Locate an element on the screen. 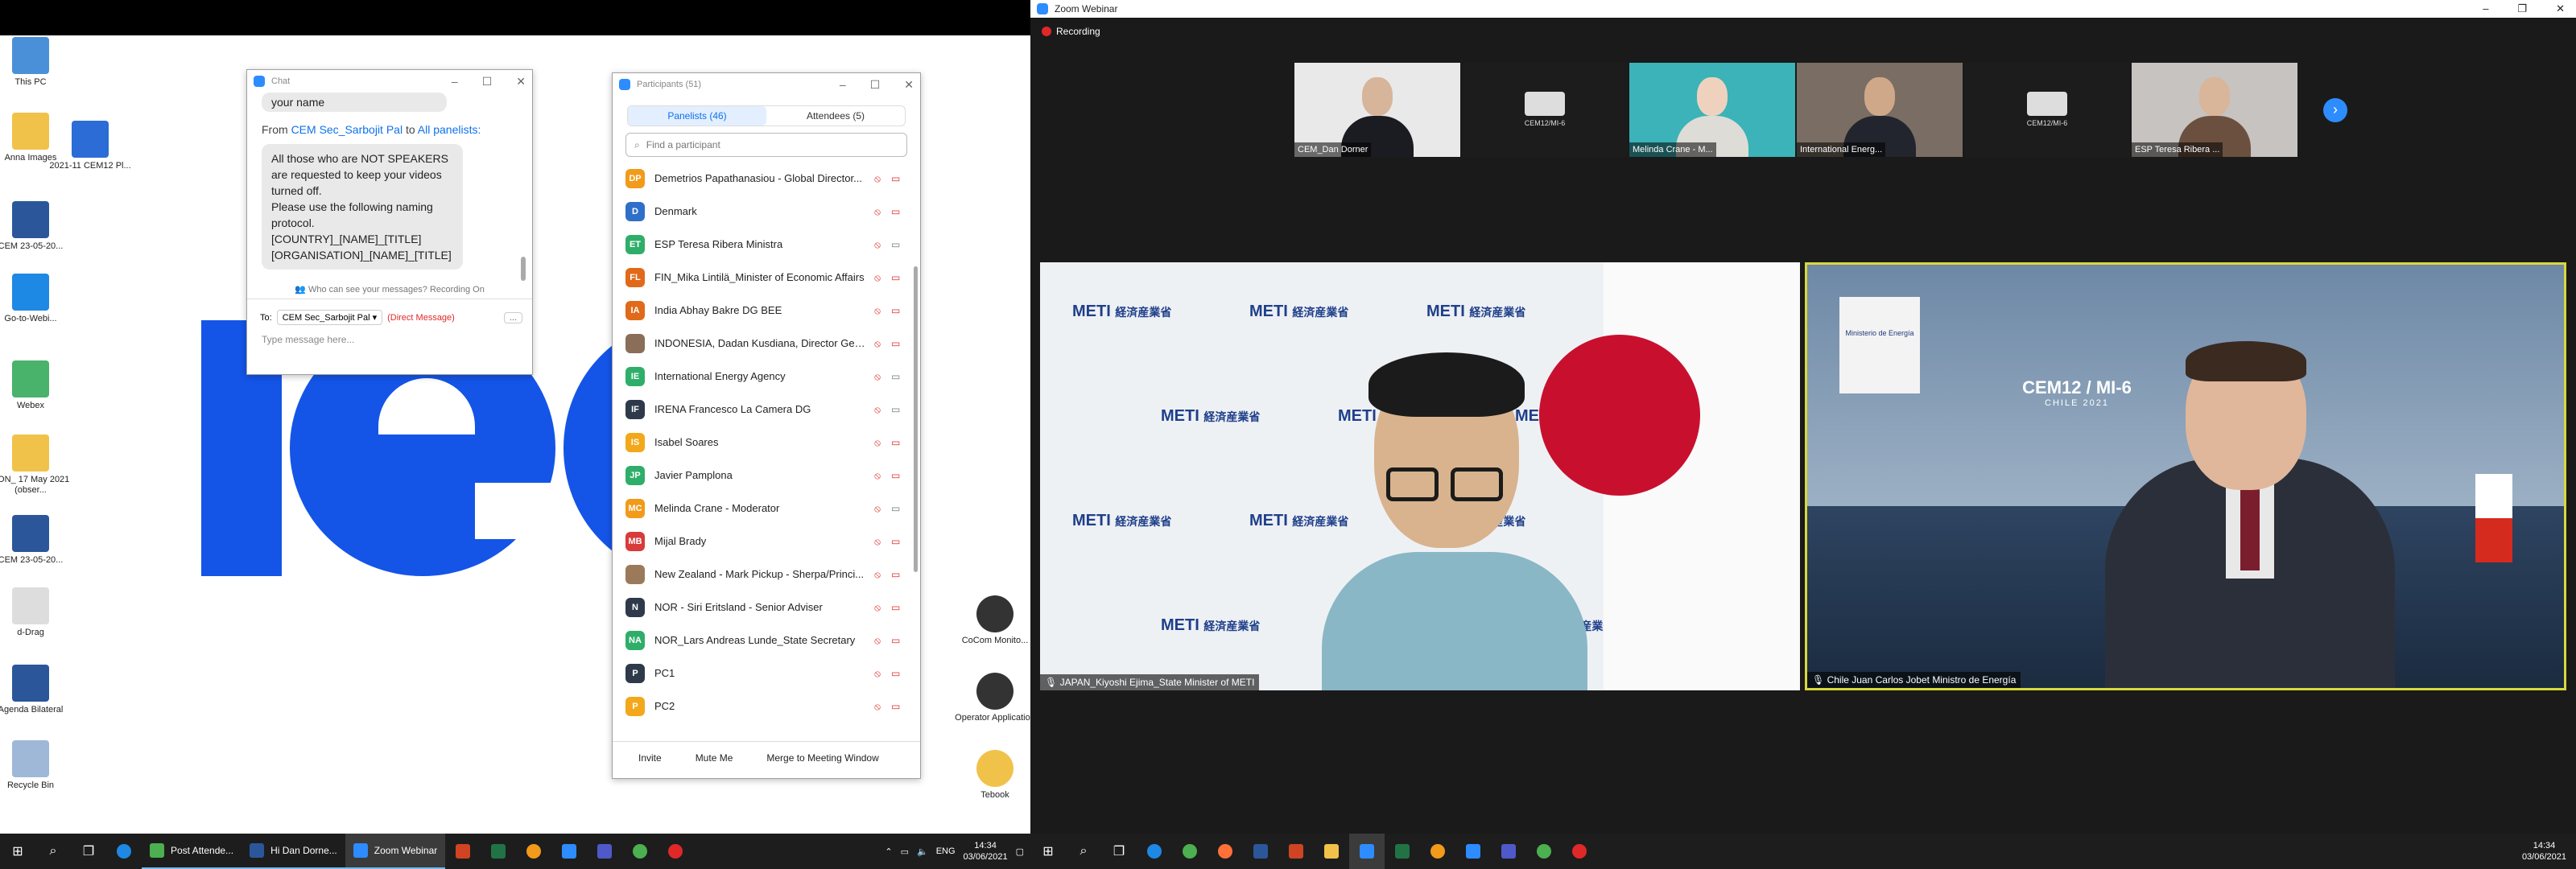 The image size is (2576, 869). list-scrollbar is located at coordinates (916, 419).